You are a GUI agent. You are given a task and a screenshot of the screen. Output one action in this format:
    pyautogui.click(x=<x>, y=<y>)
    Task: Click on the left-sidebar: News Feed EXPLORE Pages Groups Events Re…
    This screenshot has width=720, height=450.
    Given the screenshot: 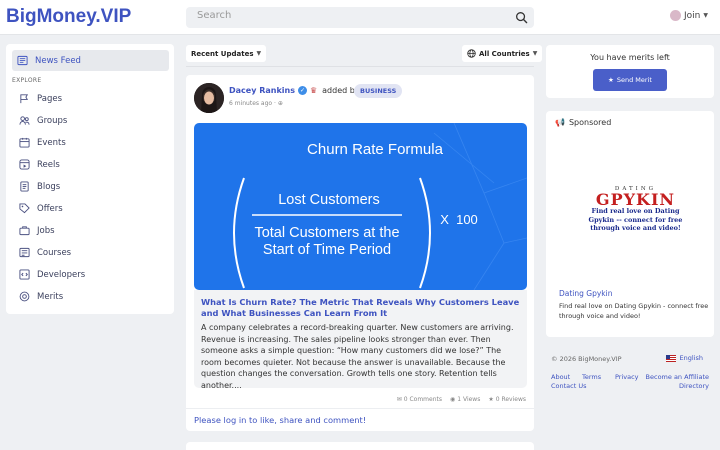 What is the action you would take?
    pyautogui.click(x=90, y=179)
    